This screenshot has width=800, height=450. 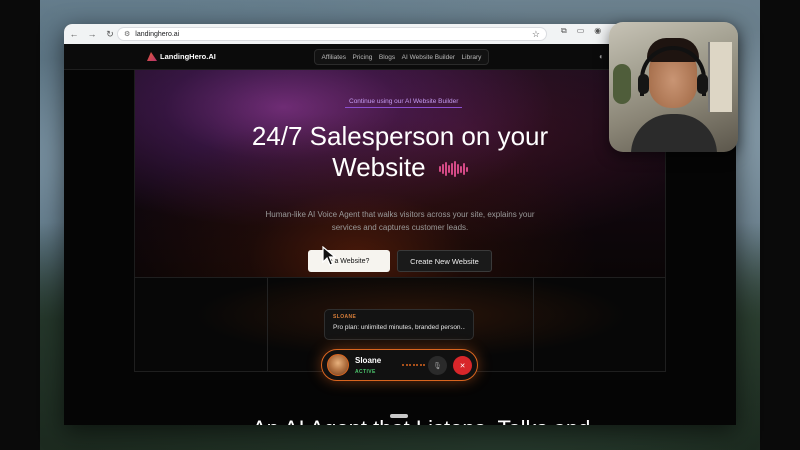 I want to click on end-call-button: ✕, so click(x=462, y=365).